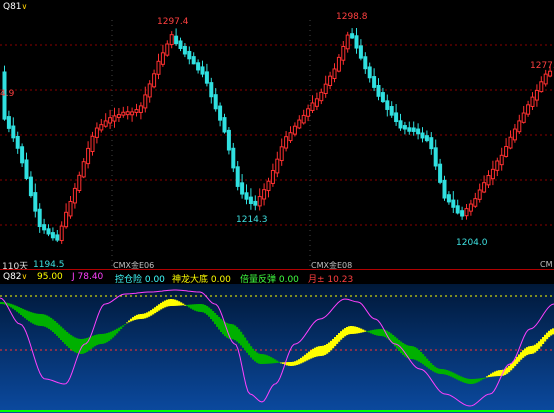  I want to click on sub-panel-title: Q82∨, so click(15, 277).